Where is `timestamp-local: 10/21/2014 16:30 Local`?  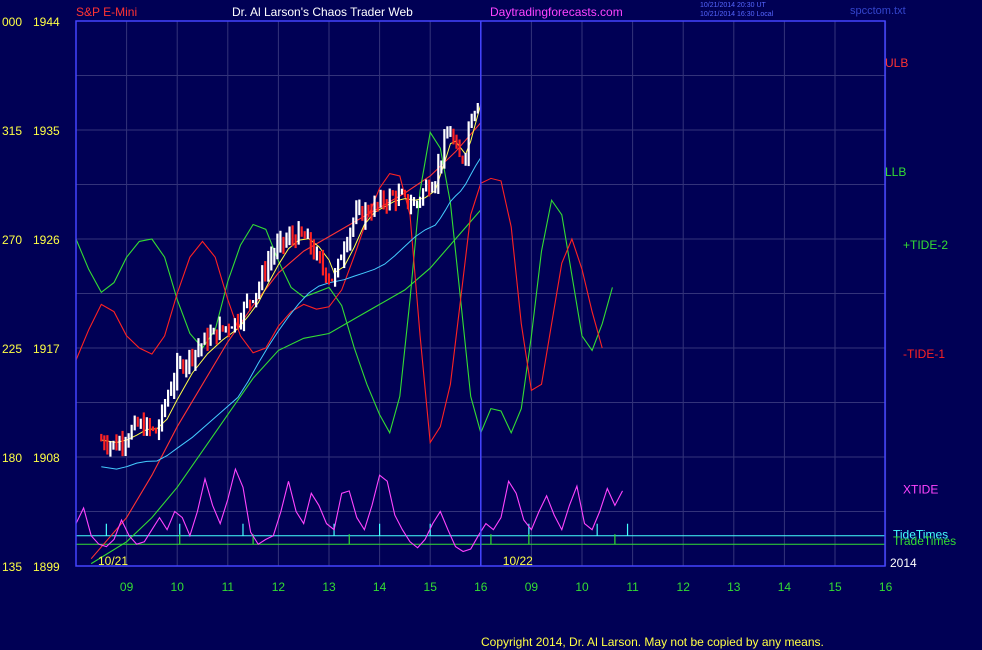
timestamp-local: 10/21/2014 16:30 Local is located at coordinates (737, 14).